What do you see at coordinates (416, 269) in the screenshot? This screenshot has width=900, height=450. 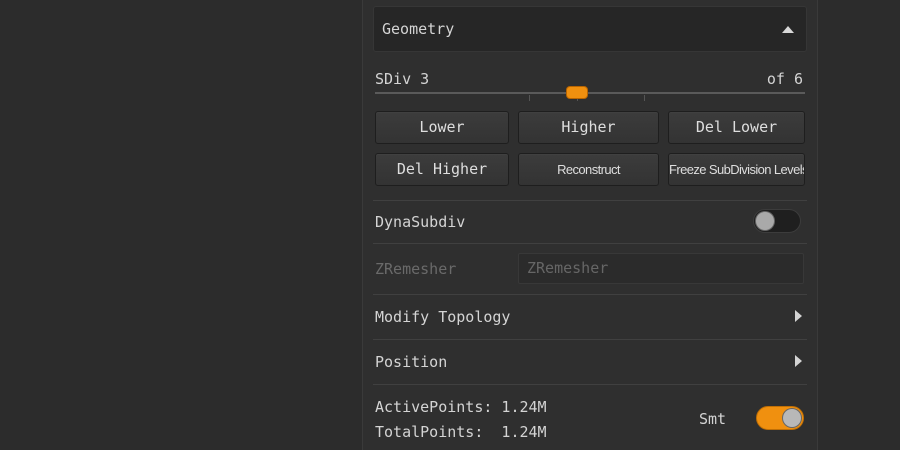 I see `zremesher-label: ZRemesher` at bounding box center [416, 269].